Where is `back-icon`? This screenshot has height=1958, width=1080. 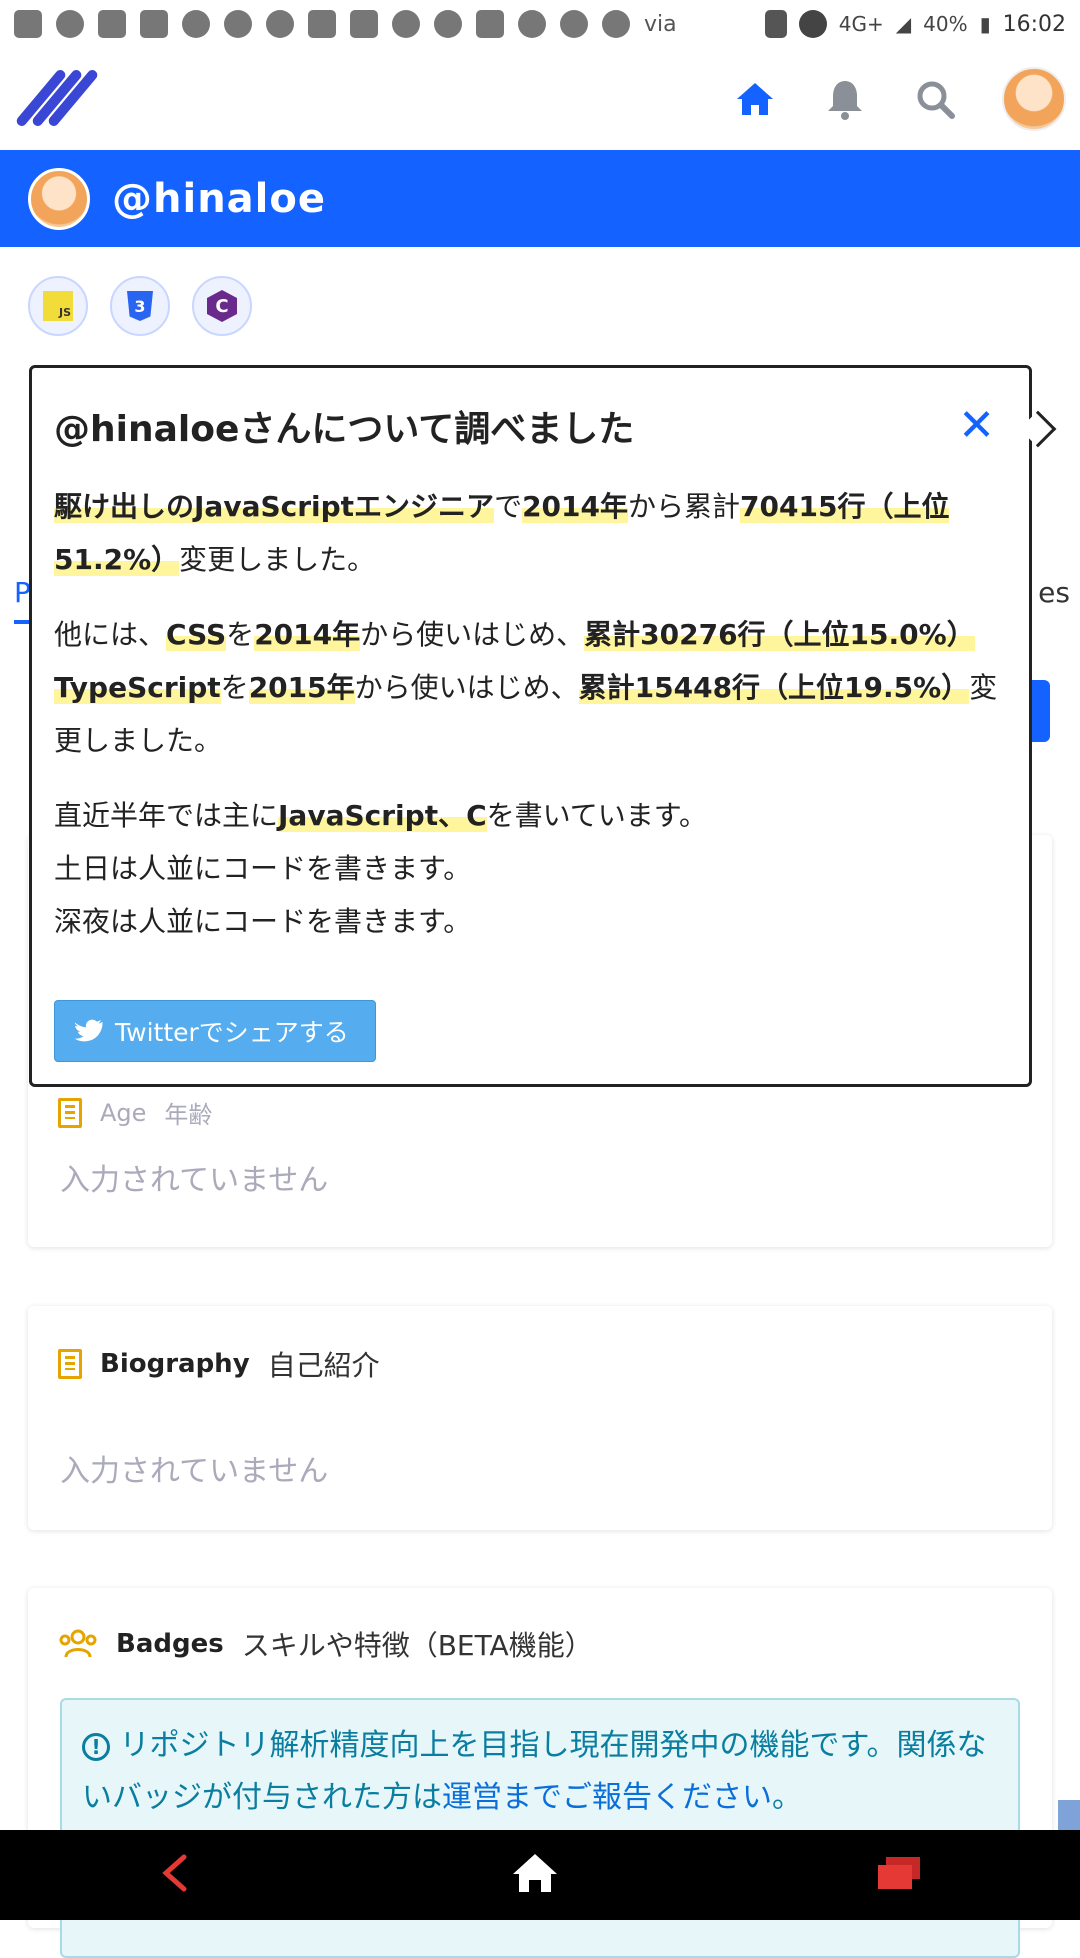
back-icon is located at coordinates (176, 1875).